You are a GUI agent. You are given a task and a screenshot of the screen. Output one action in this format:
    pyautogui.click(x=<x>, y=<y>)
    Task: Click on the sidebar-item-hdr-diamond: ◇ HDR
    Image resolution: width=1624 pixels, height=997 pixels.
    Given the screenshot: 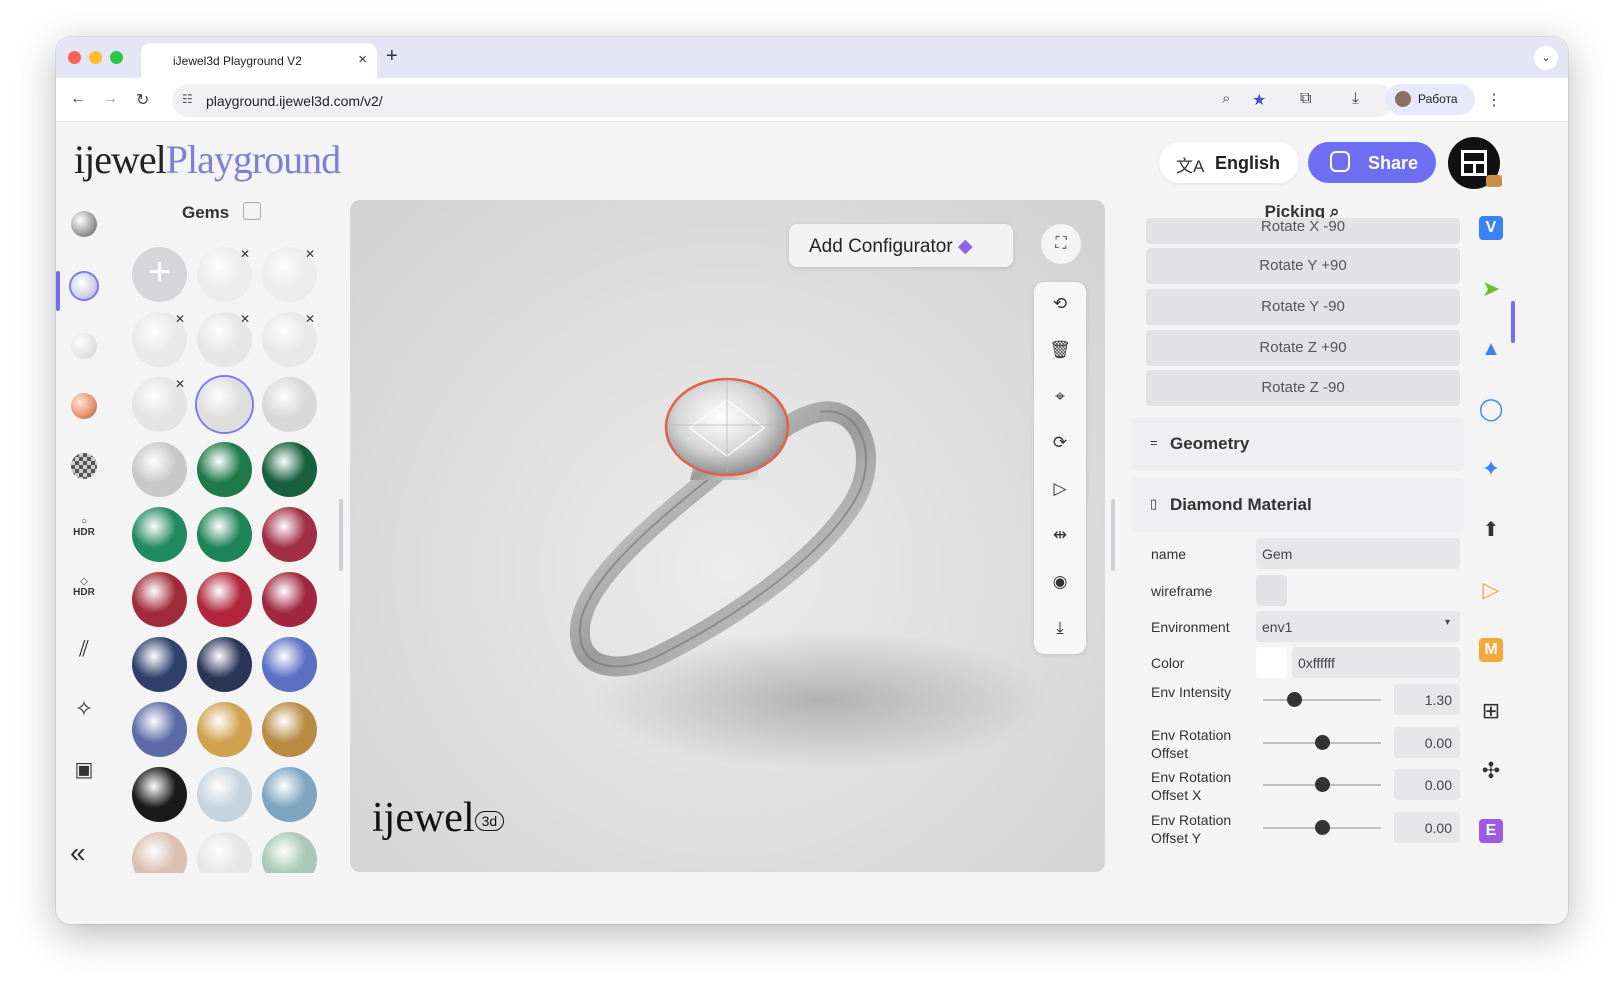 What is the action you would take?
    pyautogui.click(x=84, y=587)
    